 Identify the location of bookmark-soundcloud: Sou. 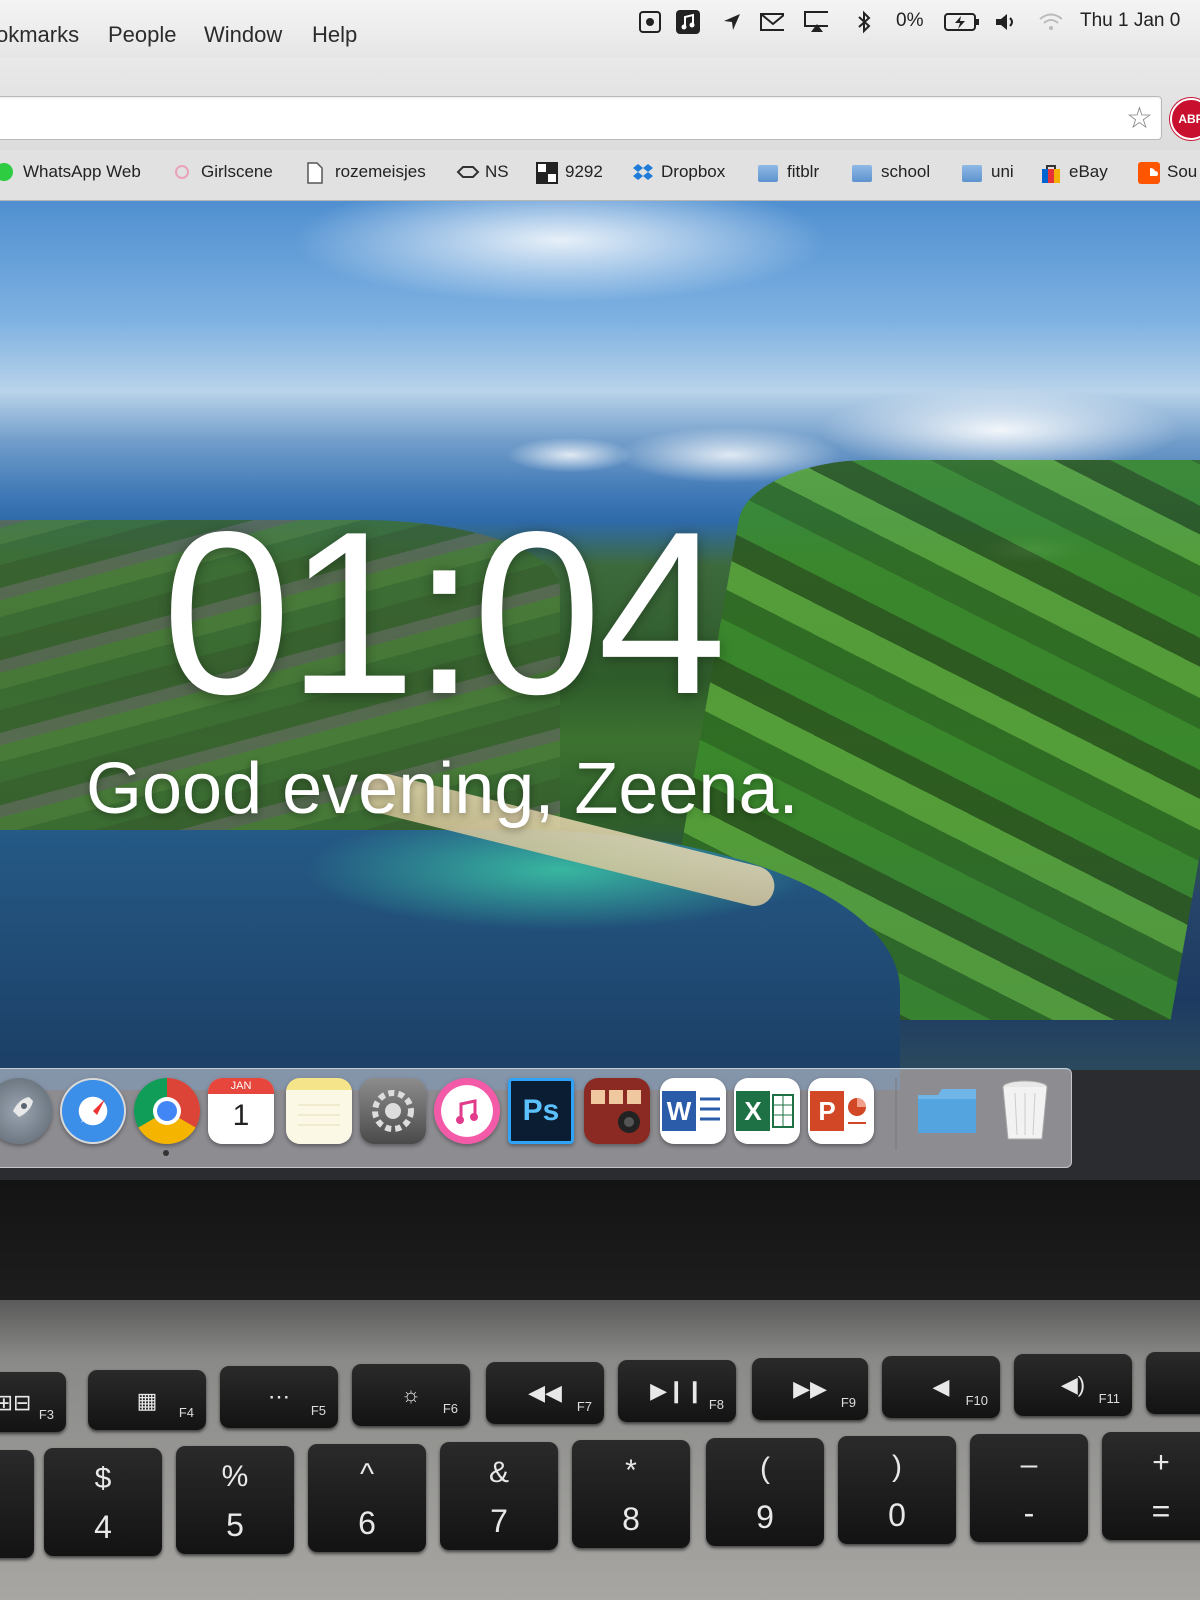
(1167, 173).